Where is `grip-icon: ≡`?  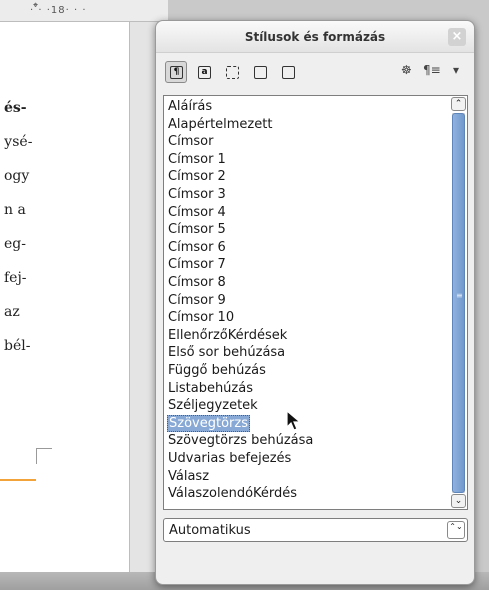
grip-icon: ≡ is located at coordinates (459, 295).